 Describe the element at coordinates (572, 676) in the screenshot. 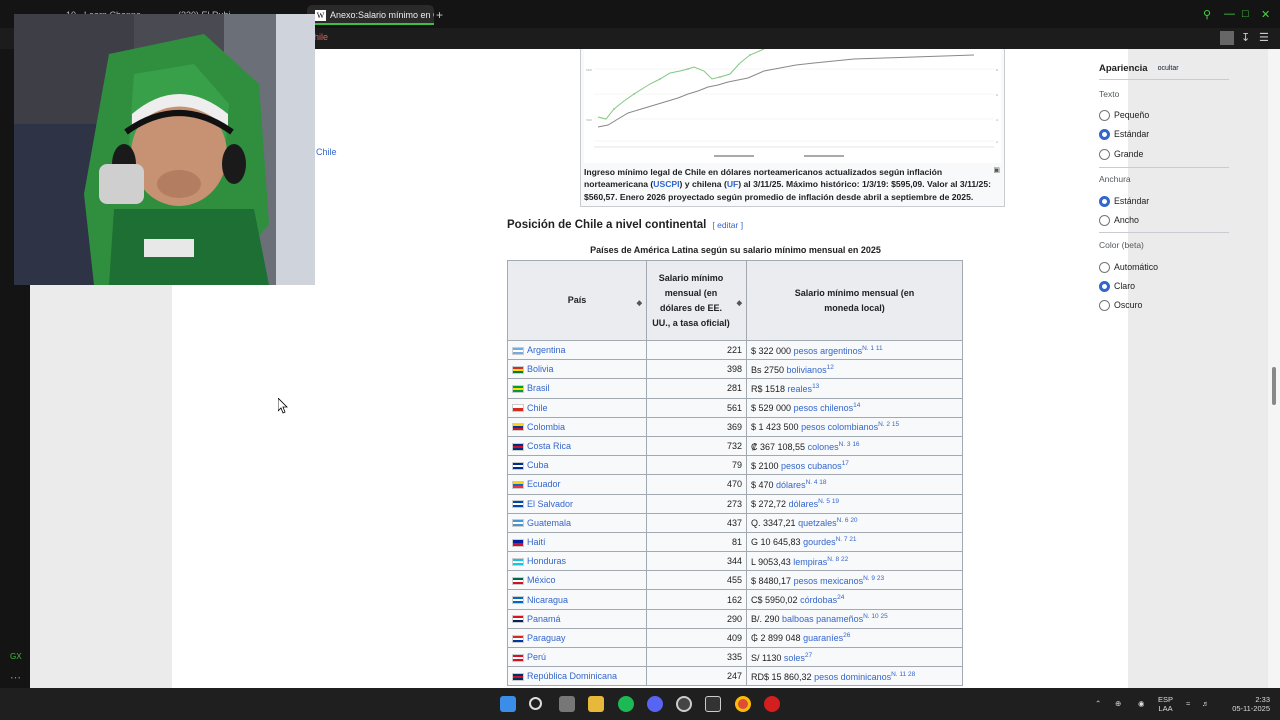

I see `country-link: República Dominicana` at that location.